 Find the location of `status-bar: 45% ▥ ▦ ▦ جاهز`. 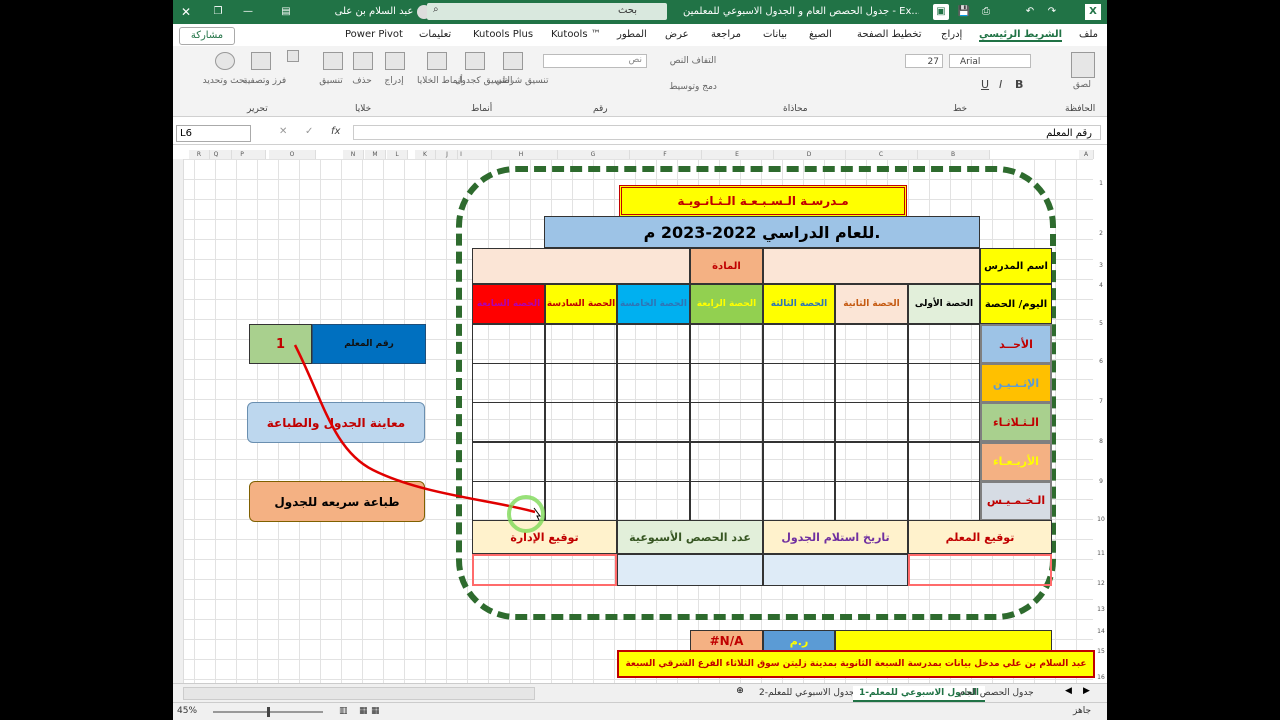

status-bar: 45% ▥ ▦ ▦ جاهز is located at coordinates (640, 711).